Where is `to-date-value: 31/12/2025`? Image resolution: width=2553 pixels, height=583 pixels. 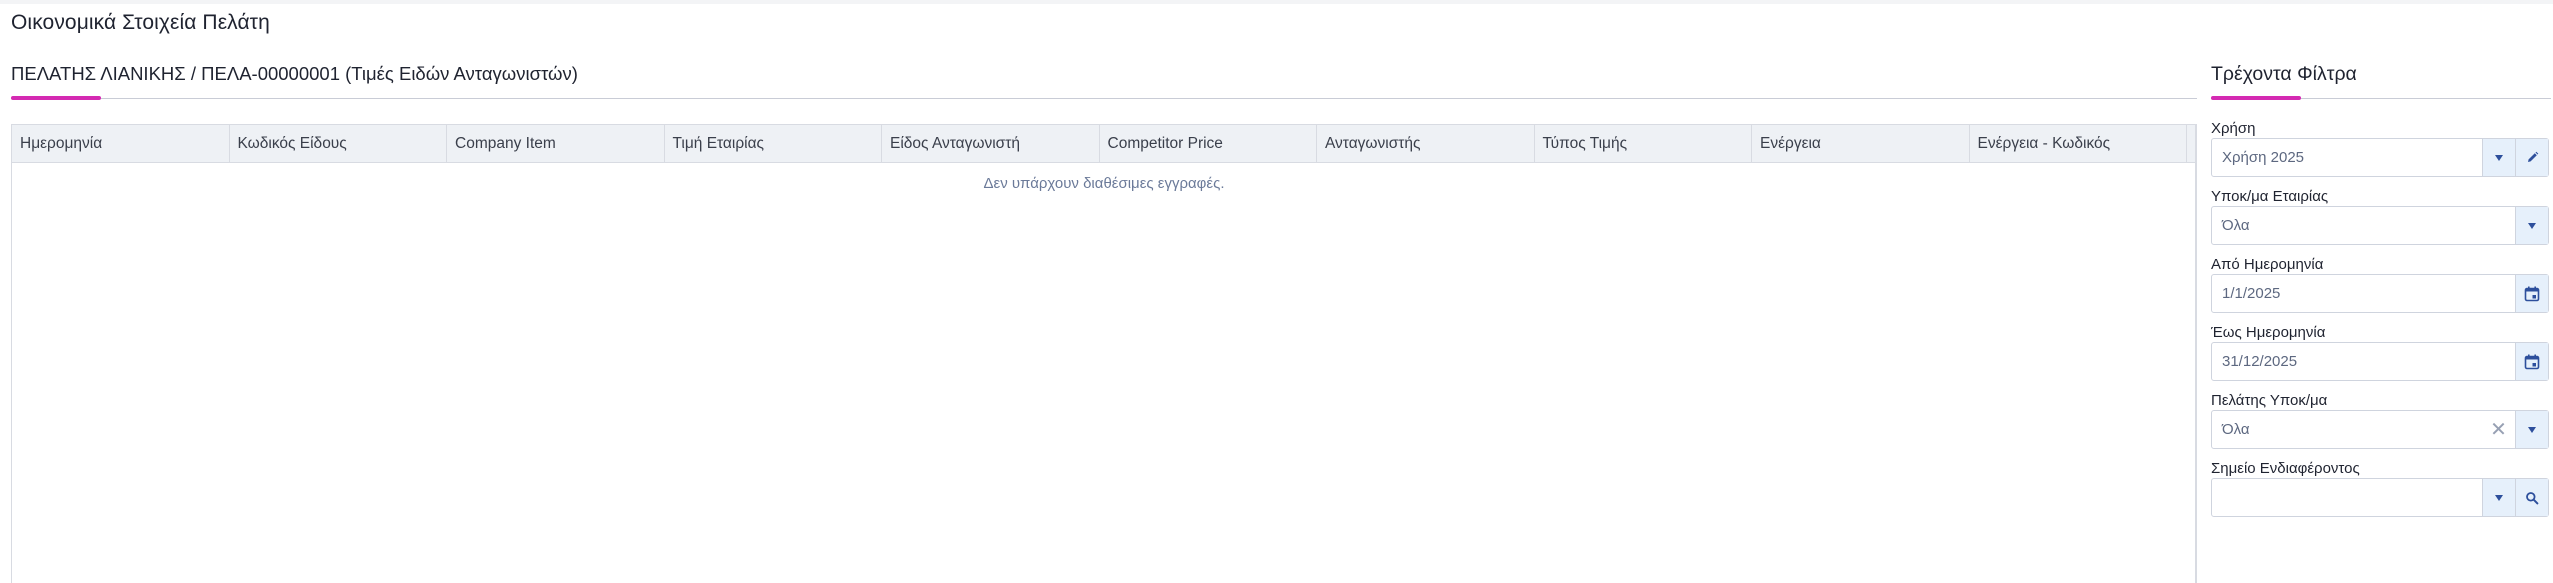
to-date-value: 31/12/2025 is located at coordinates (2260, 361).